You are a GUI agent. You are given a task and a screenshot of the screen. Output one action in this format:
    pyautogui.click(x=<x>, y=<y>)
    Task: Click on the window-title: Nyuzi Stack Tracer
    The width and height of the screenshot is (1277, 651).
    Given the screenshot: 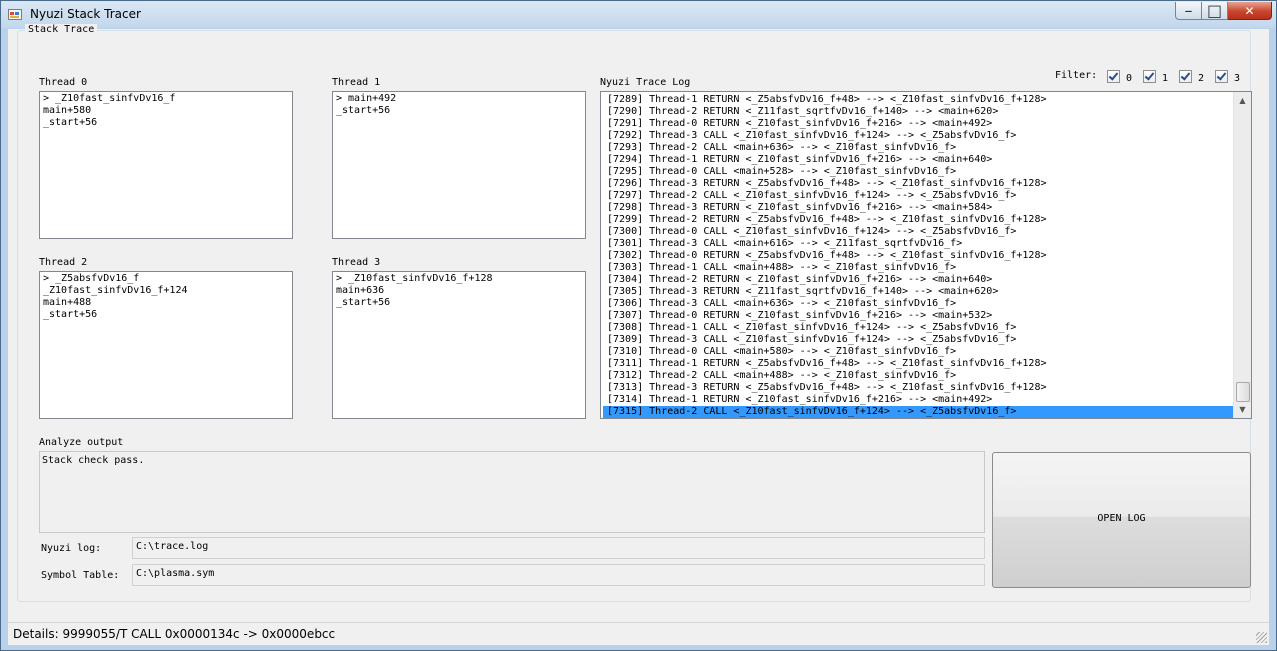 What is the action you would take?
    pyautogui.click(x=85, y=14)
    